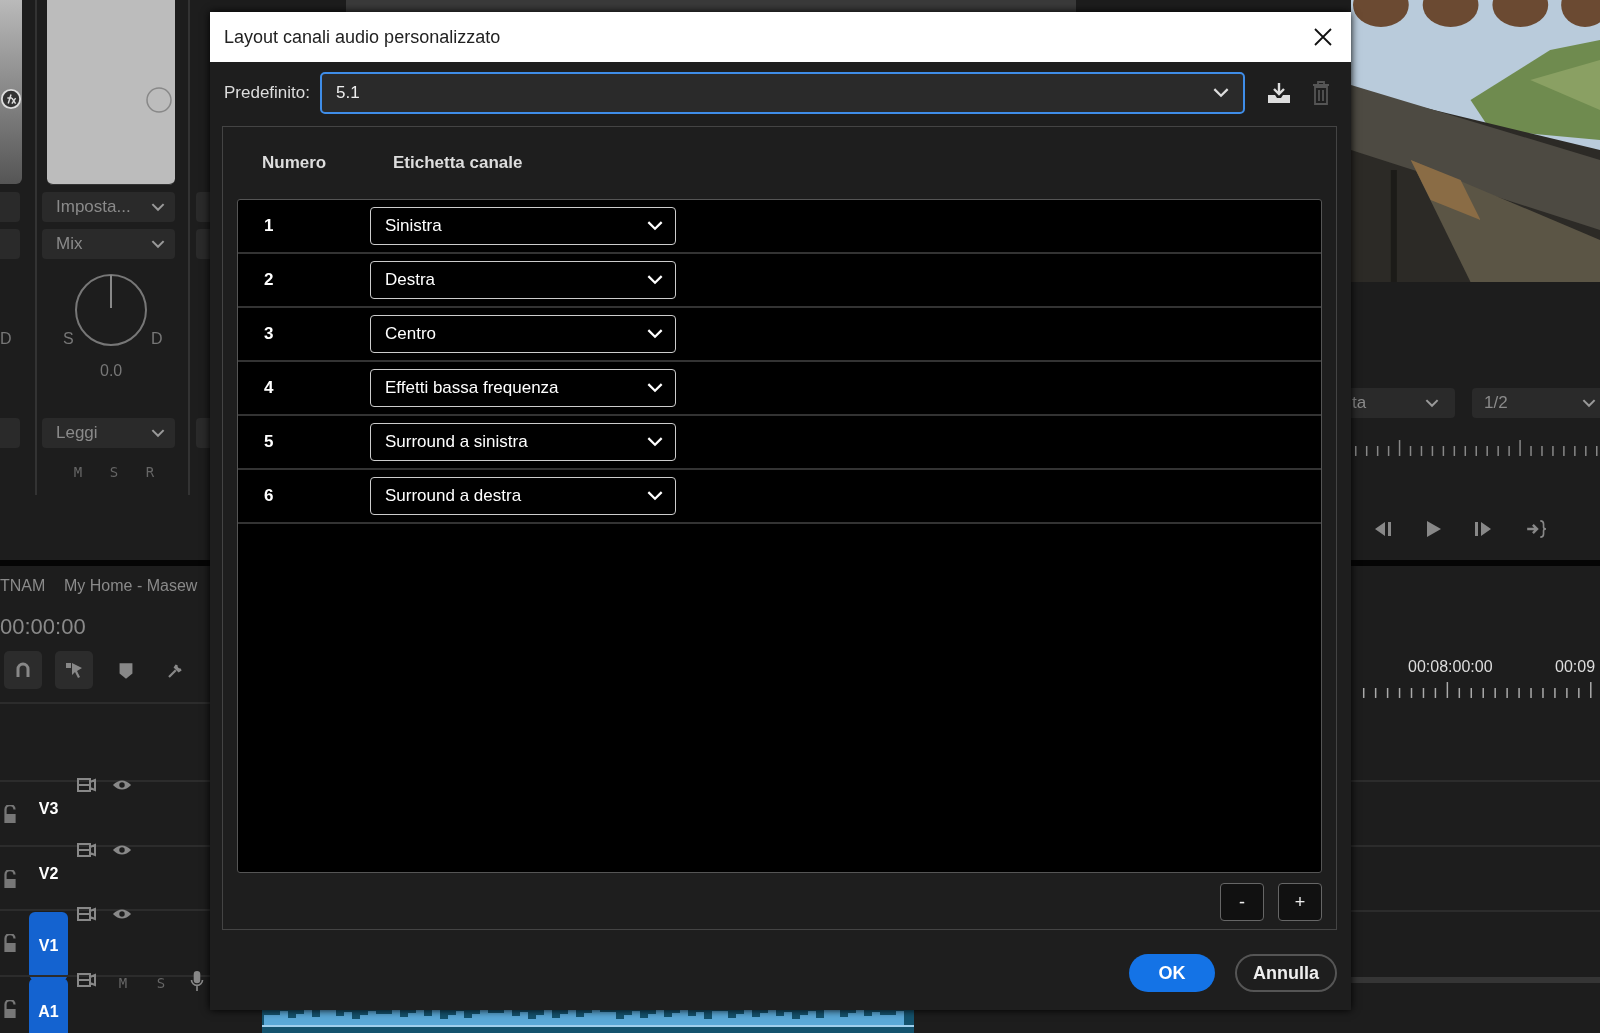 This screenshot has width=1600, height=1033. What do you see at coordinates (150, 472) in the screenshot?
I see `track-toggle-button: R` at bounding box center [150, 472].